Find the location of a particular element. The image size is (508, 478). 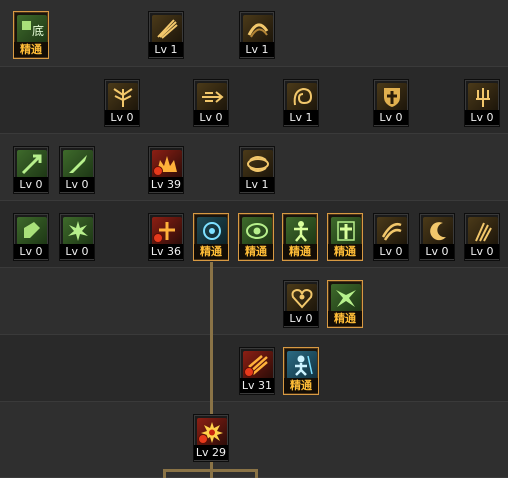

green-blade-icon is located at coordinates (78, 164).